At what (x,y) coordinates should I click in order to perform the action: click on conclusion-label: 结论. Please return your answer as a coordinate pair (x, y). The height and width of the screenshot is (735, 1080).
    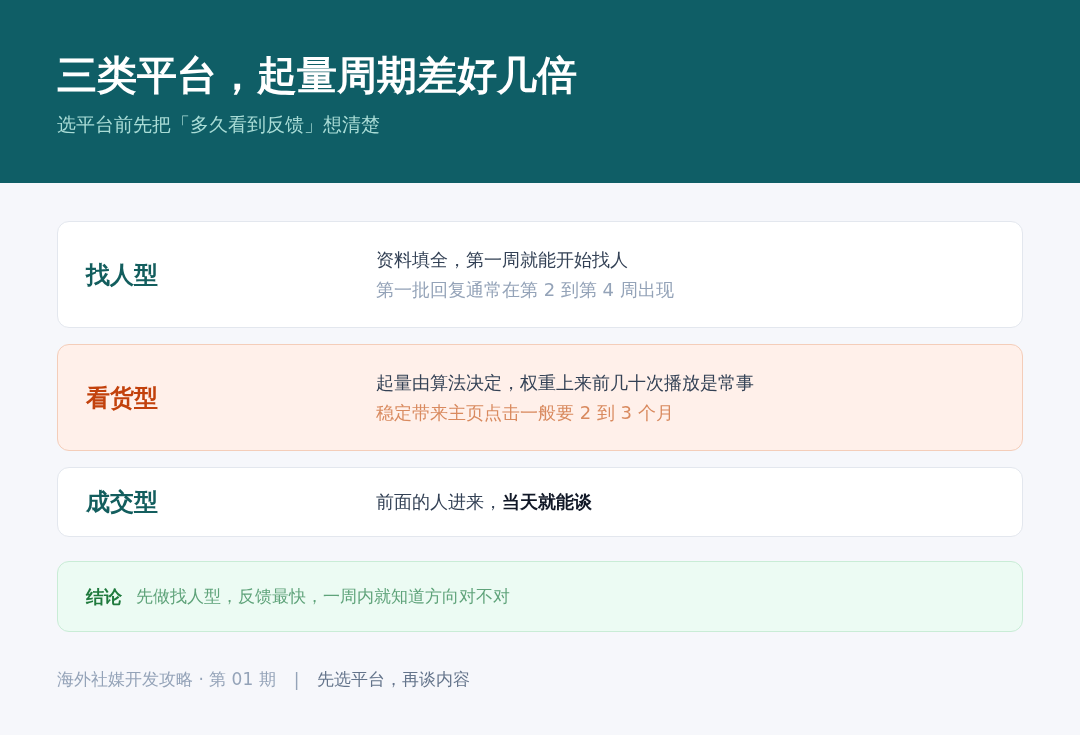
    Looking at the image, I should click on (104, 596).